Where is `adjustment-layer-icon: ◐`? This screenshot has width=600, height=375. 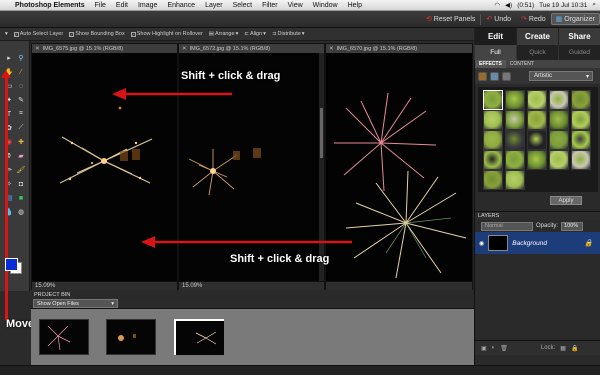 adjustment-layer-icon: ◐ is located at coordinates (494, 348).